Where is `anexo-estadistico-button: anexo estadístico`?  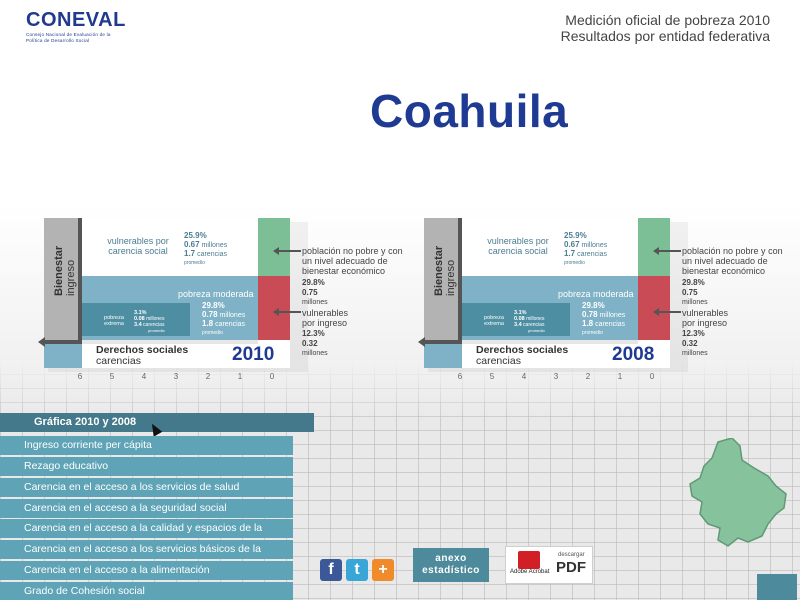 anexo-estadistico-button: anexo estadístico is located at coordinates (451, 565).